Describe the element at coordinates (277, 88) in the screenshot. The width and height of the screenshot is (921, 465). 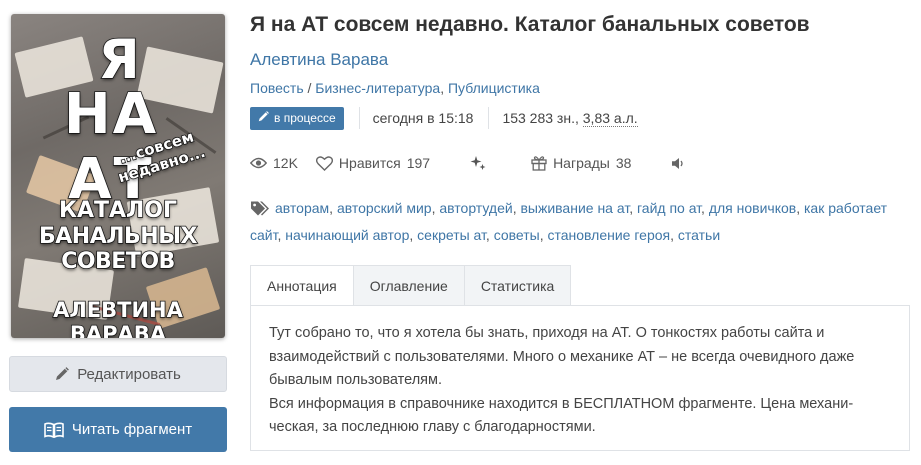
I see `form-link: Повесть` at that location.